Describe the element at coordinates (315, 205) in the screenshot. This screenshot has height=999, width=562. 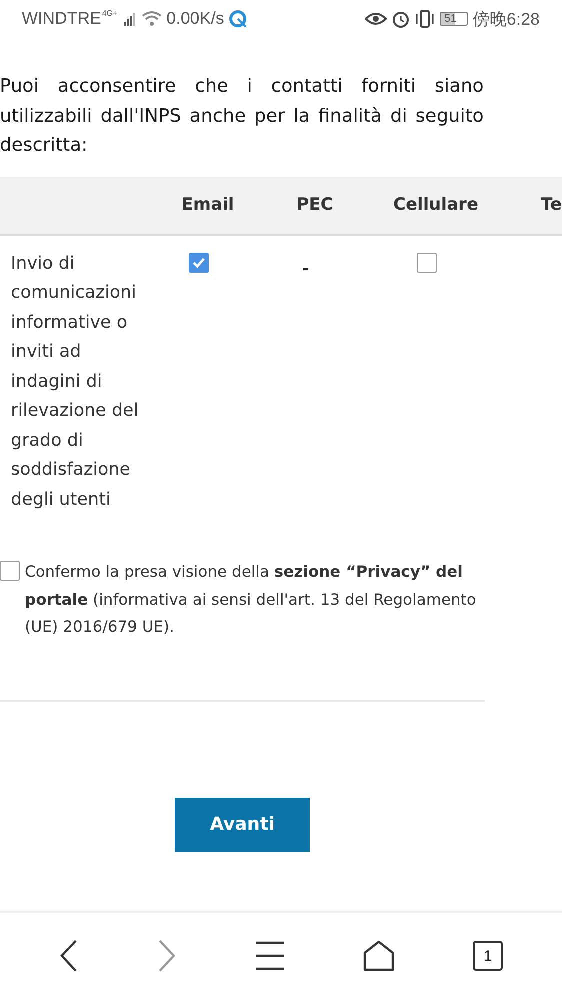
I see `column-header: PEC` at that location.